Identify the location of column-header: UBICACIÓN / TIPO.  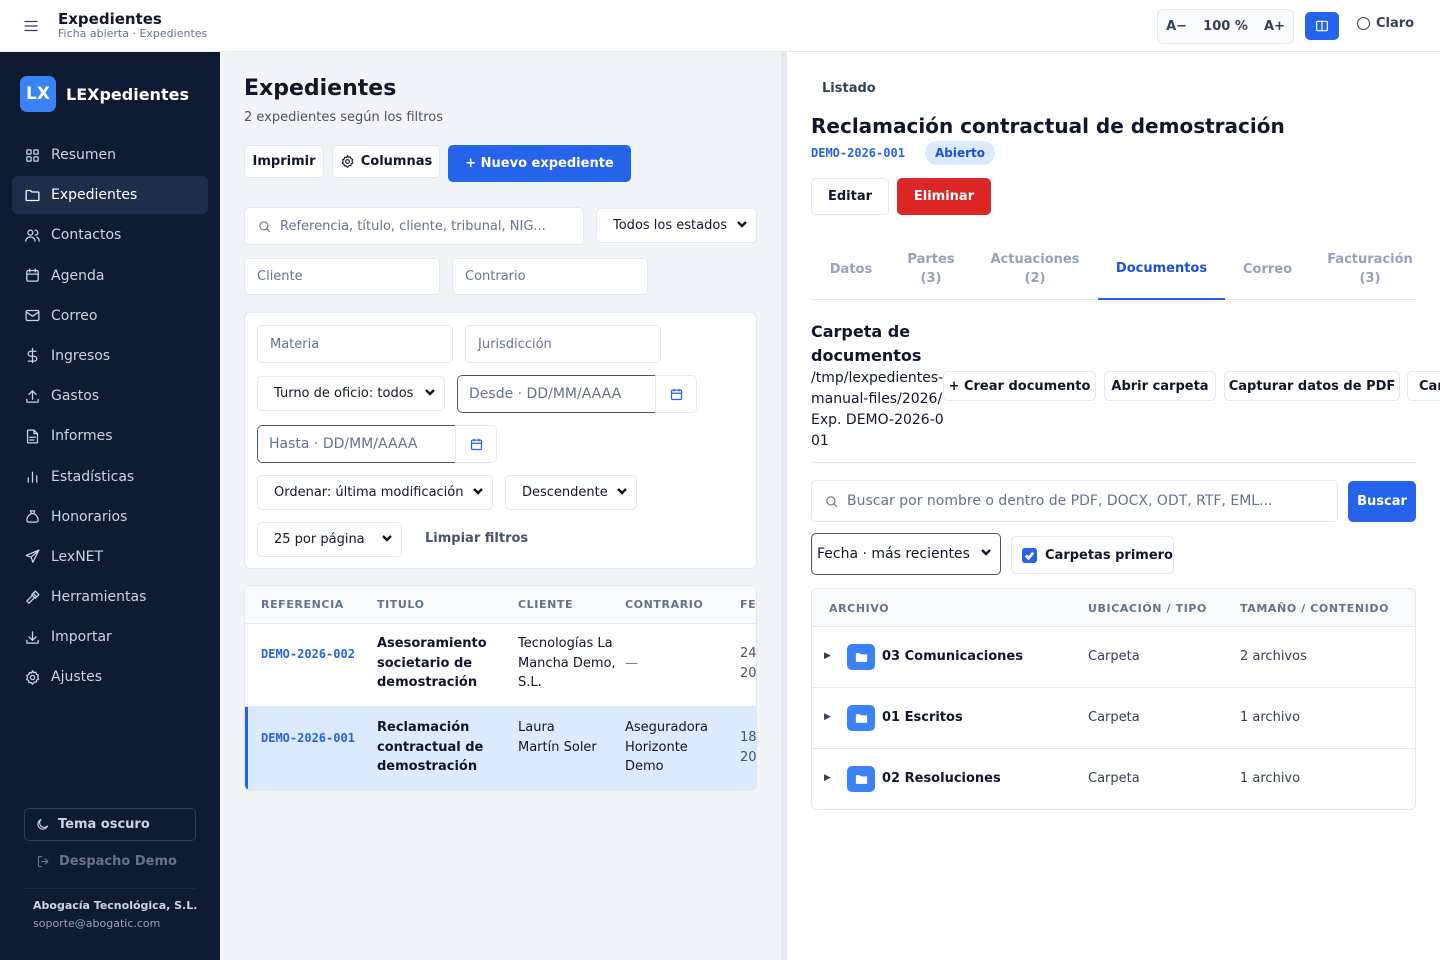
(1147, 608).